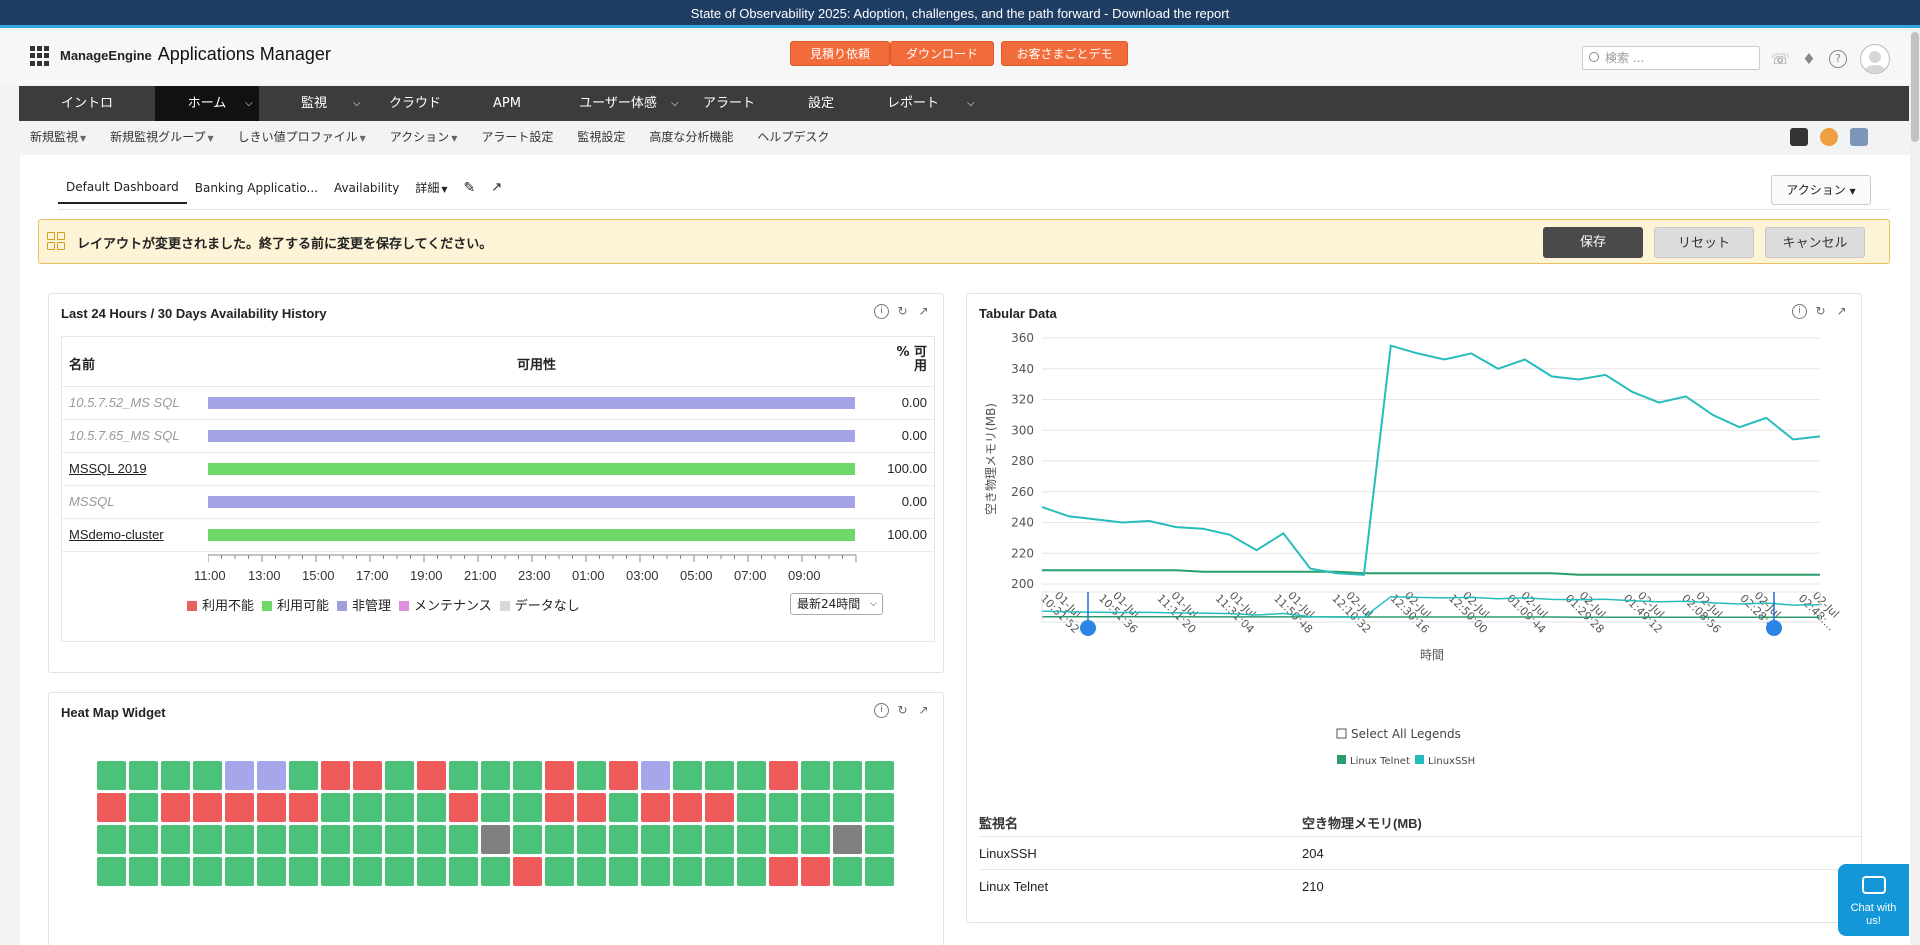  What do you see at coordinates (364, 604) in the screenshot?
I see `legend-item: 非管理` at bounding box center [364, 604].